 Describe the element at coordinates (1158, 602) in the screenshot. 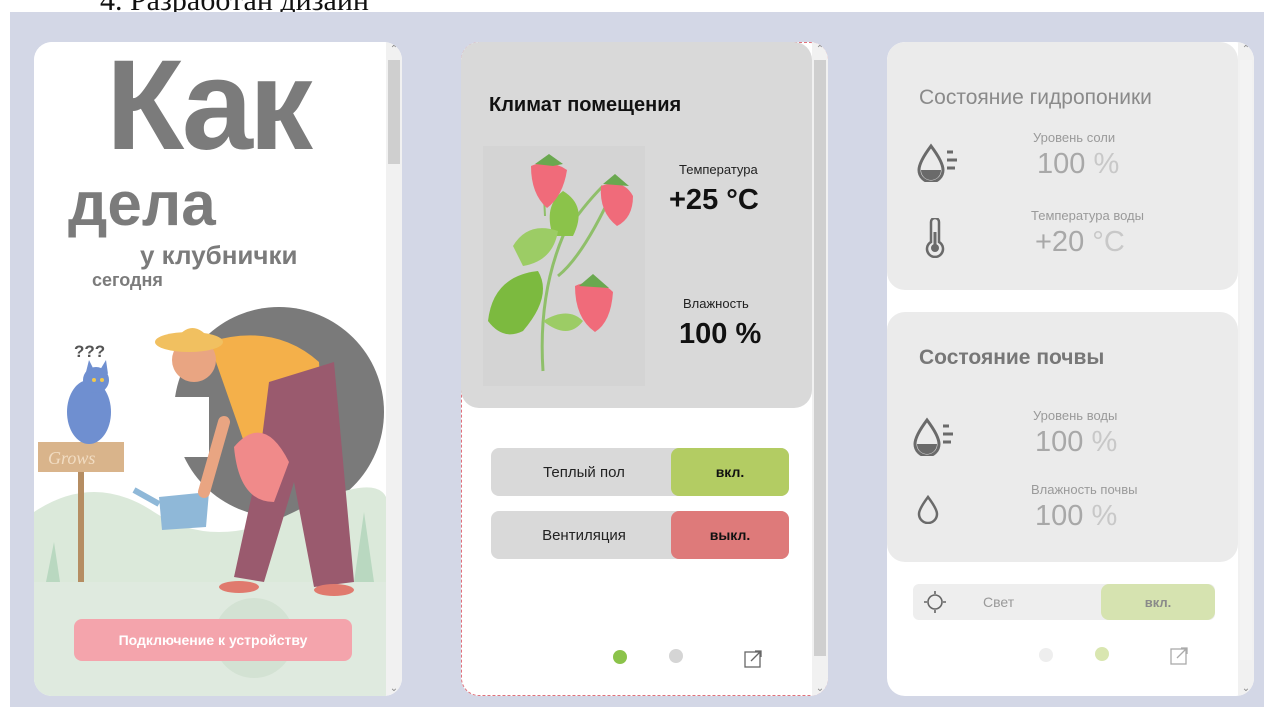

I see `toggle-light-state: вкл.` at that location.